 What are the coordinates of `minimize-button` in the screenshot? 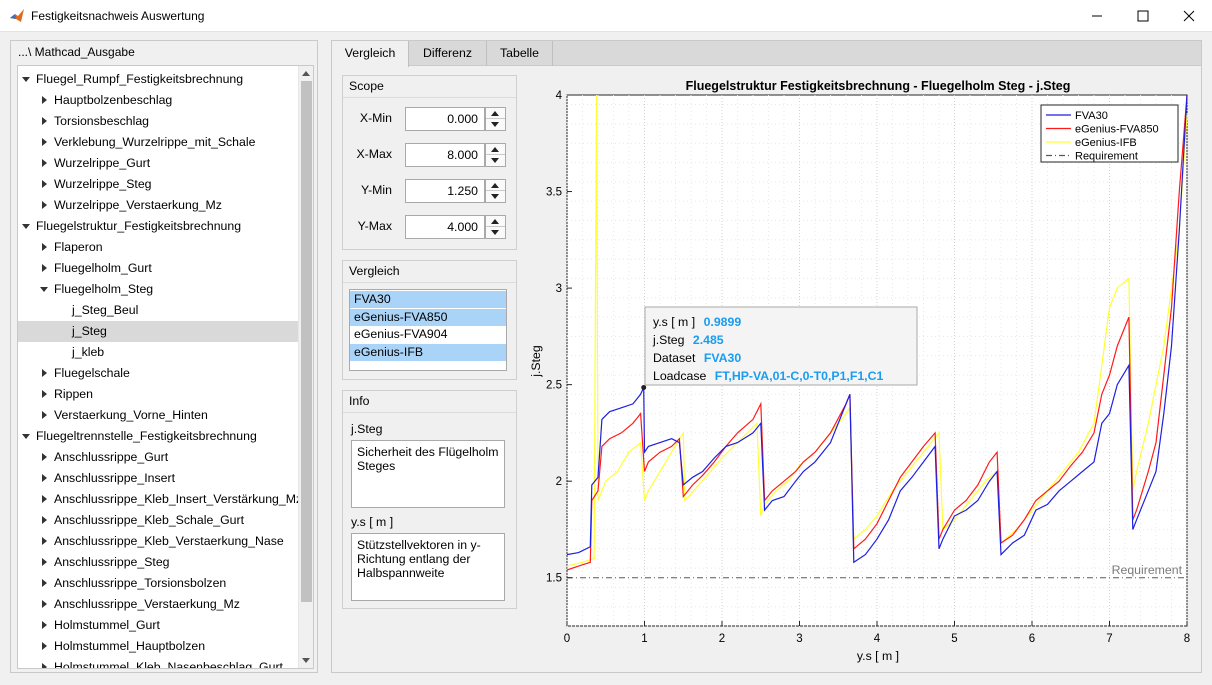 It's located at (1097, 16).